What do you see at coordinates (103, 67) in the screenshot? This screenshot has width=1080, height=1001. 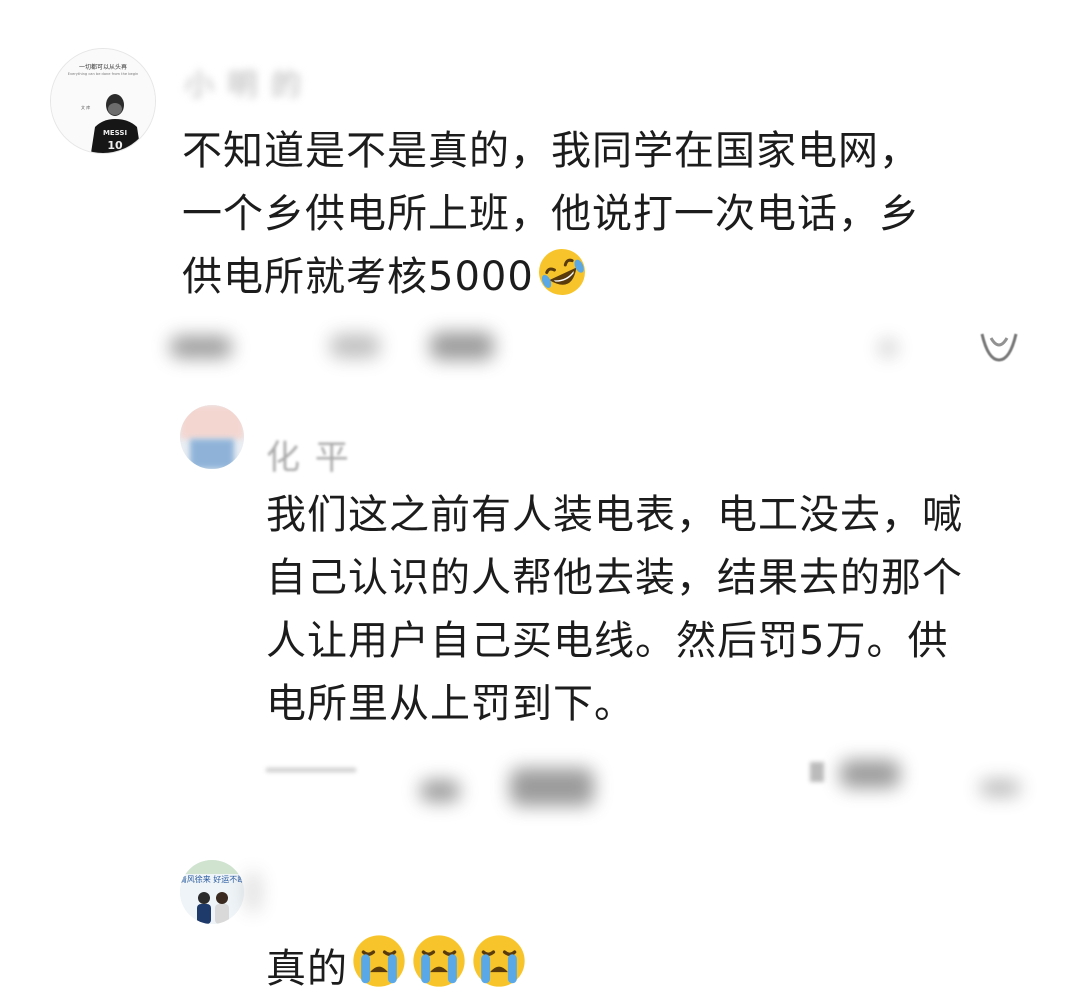 I see `avatar-caption-top: 一切都可以从头再` at bounding box center [103, 67].